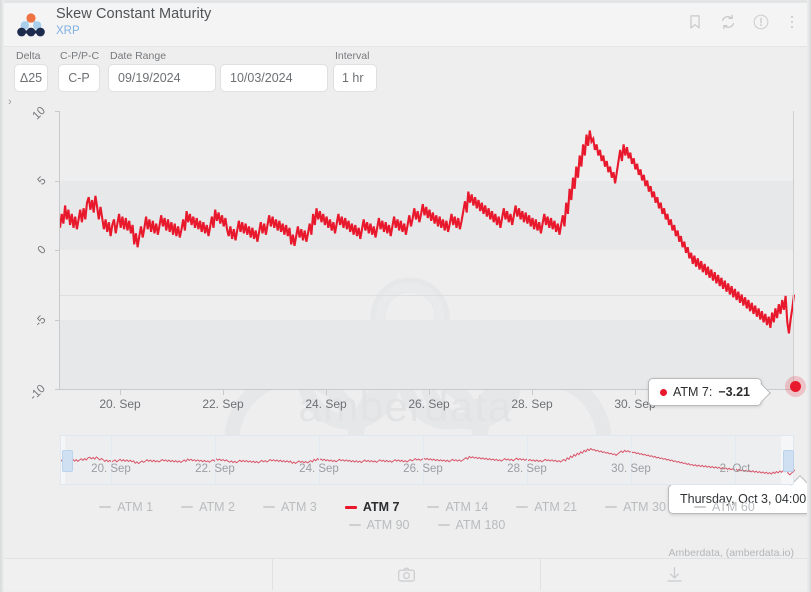 The image size is (811, 592). I want to click on legend-item-atm-21: ATM 21, so click(546, 507).